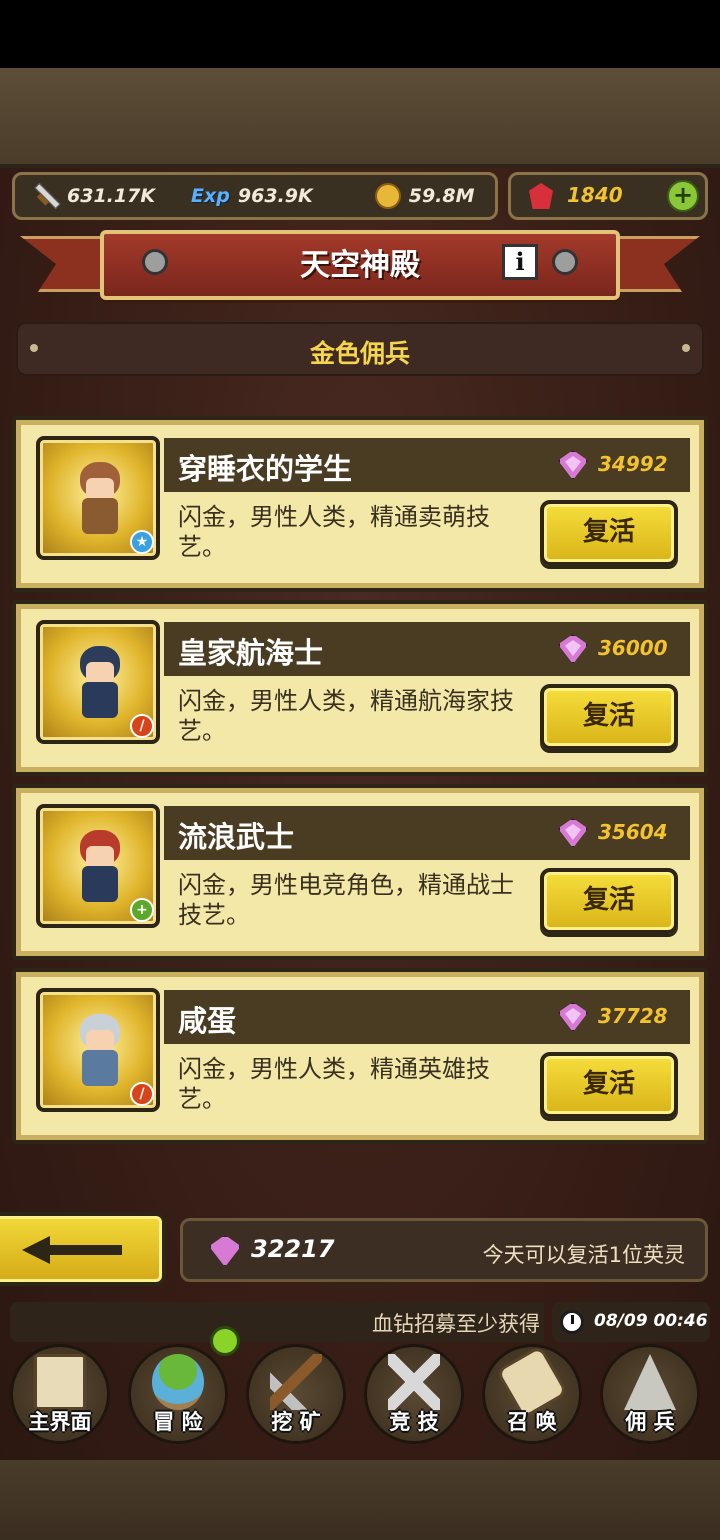  Describe the element at coordinates (650, 1394) in the screenshot. I see `nav-item-tent: 佣 兵` at that location.